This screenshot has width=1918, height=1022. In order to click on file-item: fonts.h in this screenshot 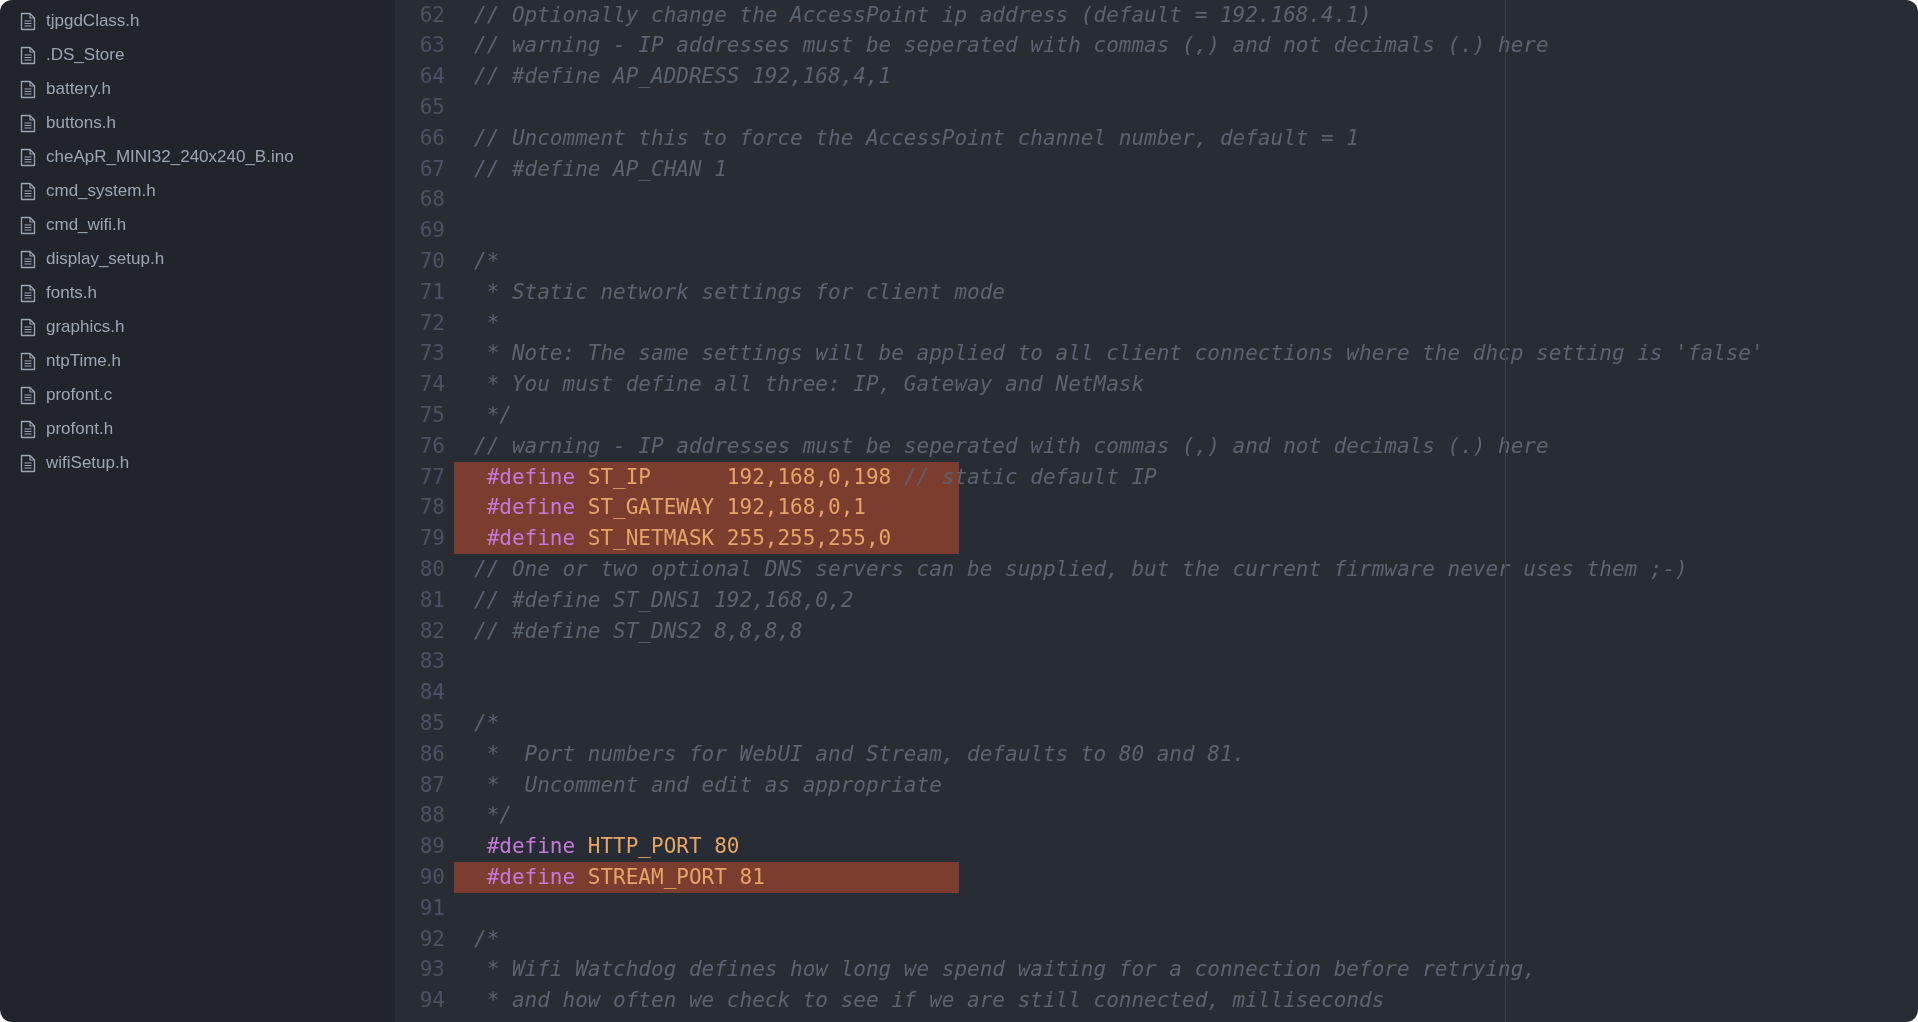, I will do `click(197, 293)`.